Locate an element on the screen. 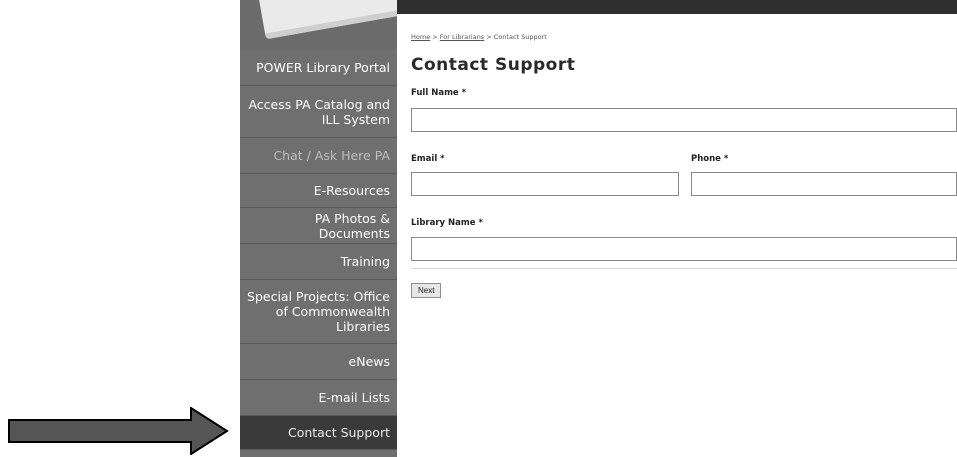  full-name-field is located at coordinates (684, 120).